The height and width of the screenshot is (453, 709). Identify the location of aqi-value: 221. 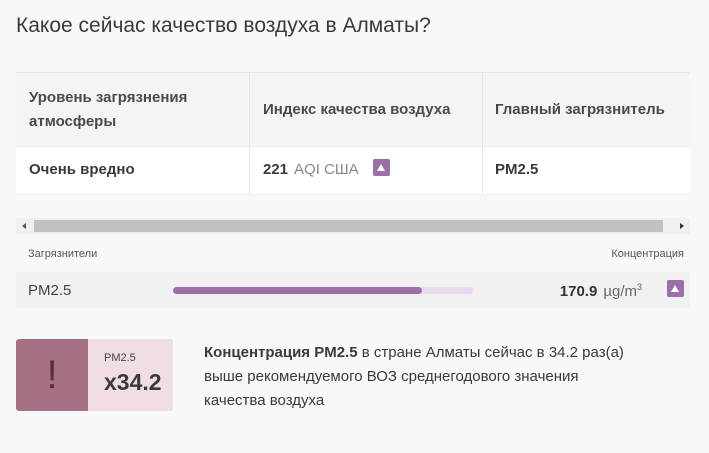
(276, 169).